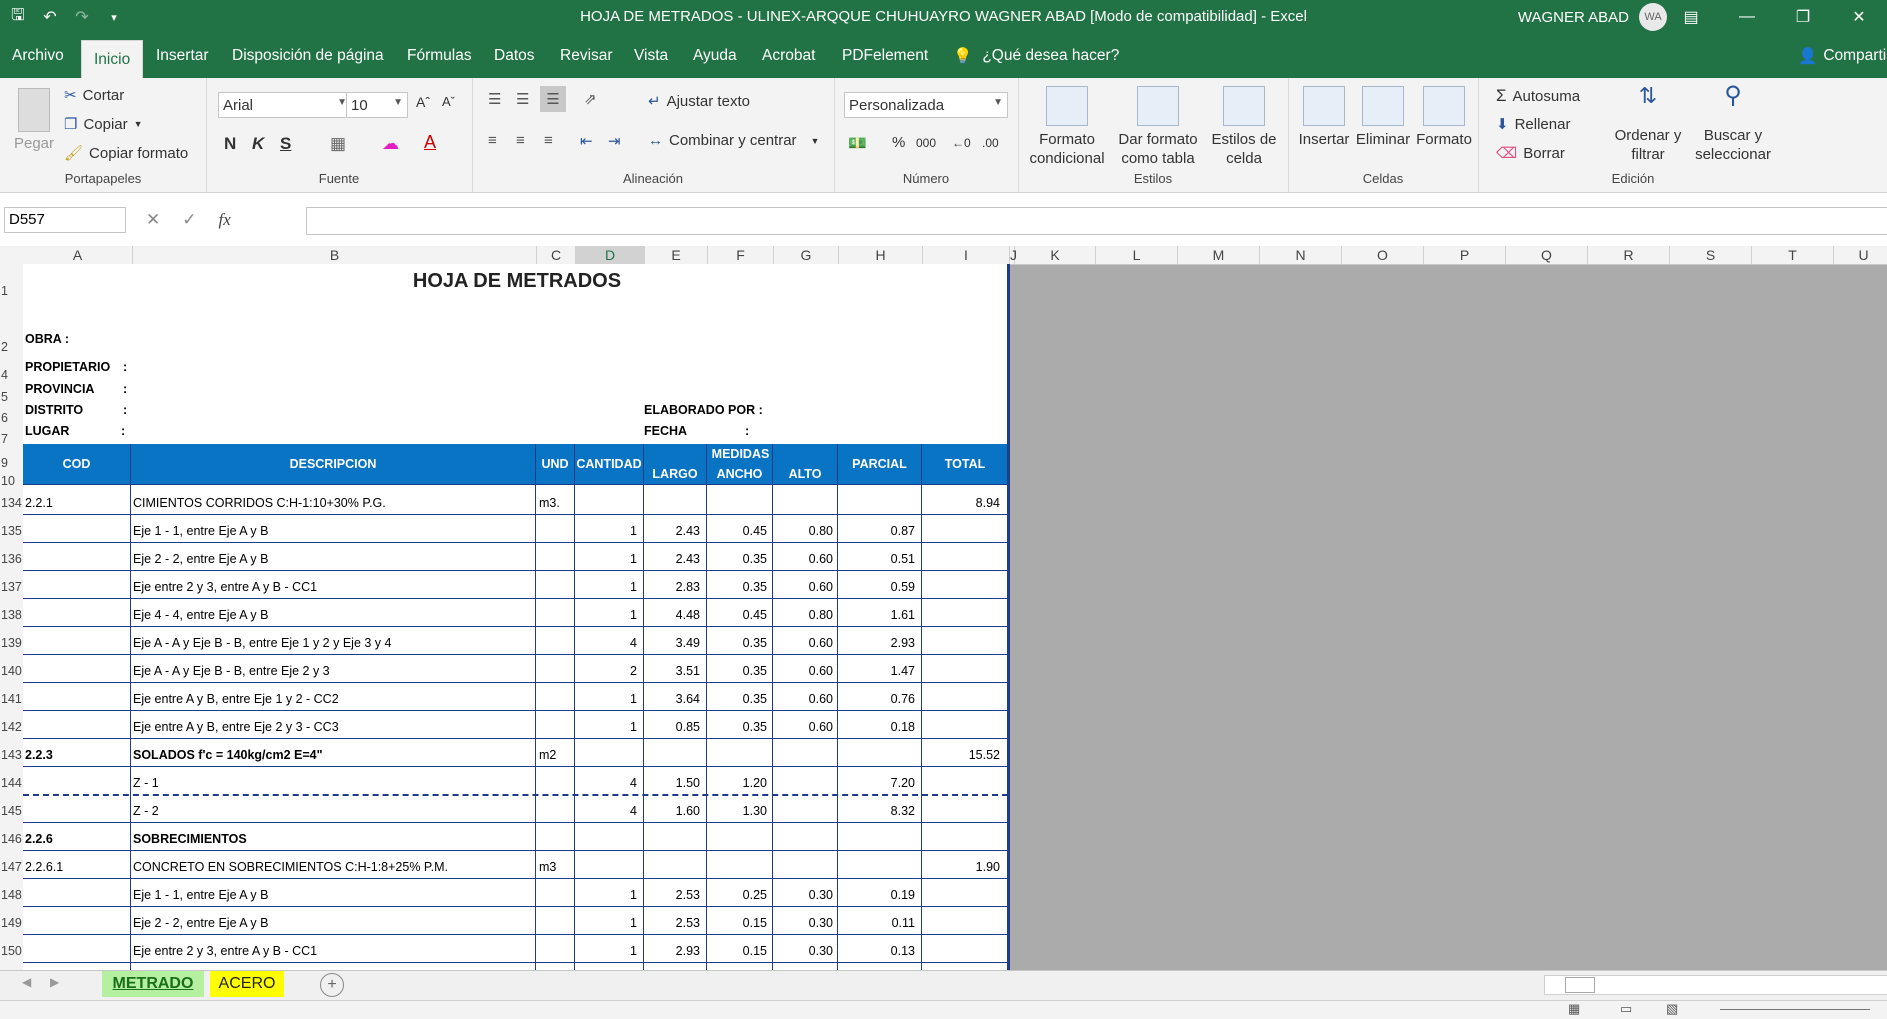  Describe the element at coordinates (737, 783) in the screenshot. I see `cell-ancho: 1.20` at that location.